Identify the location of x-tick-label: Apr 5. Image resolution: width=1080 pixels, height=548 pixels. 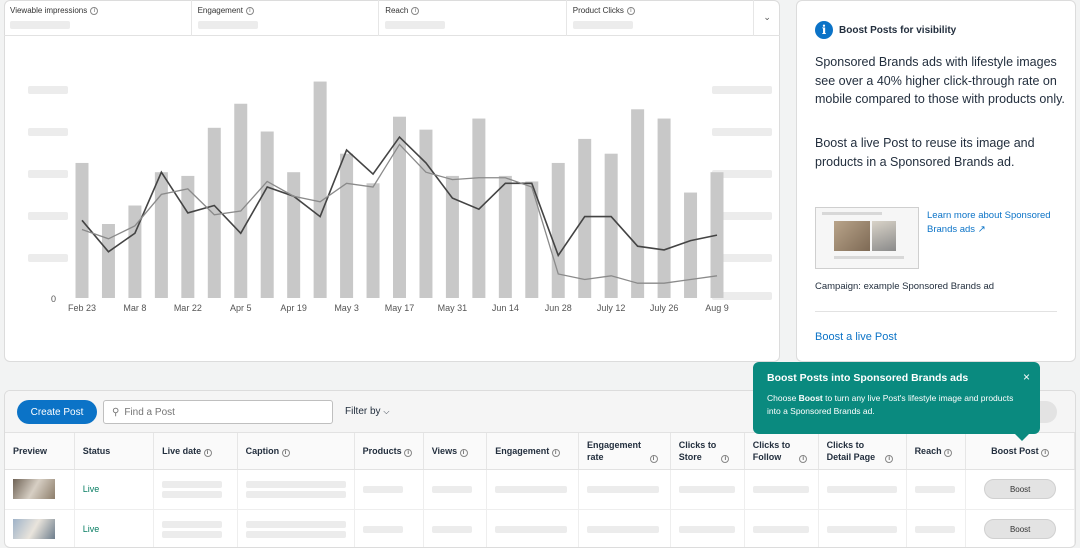
(241, 308).